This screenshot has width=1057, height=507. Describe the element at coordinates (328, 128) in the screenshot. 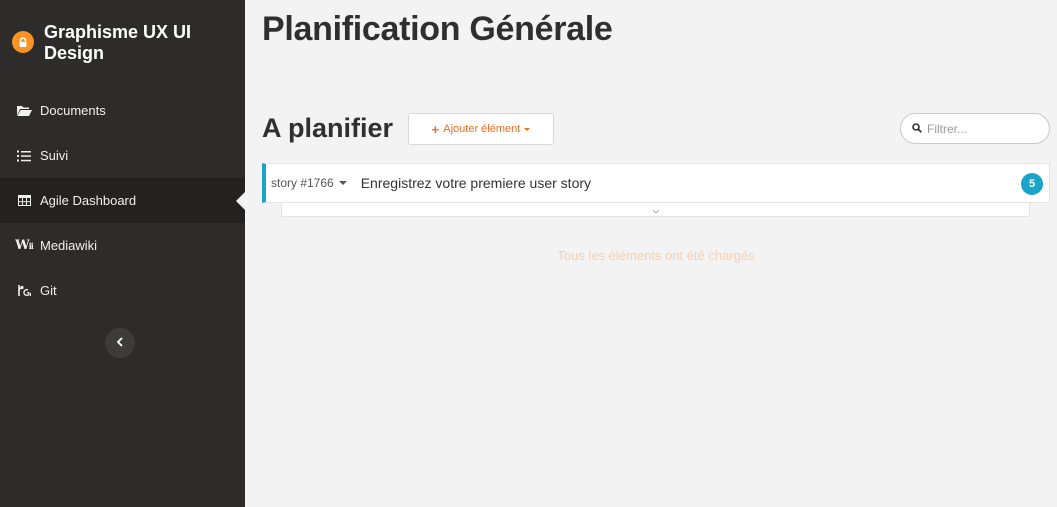

I see `backlog-title: A planifier` at that location.